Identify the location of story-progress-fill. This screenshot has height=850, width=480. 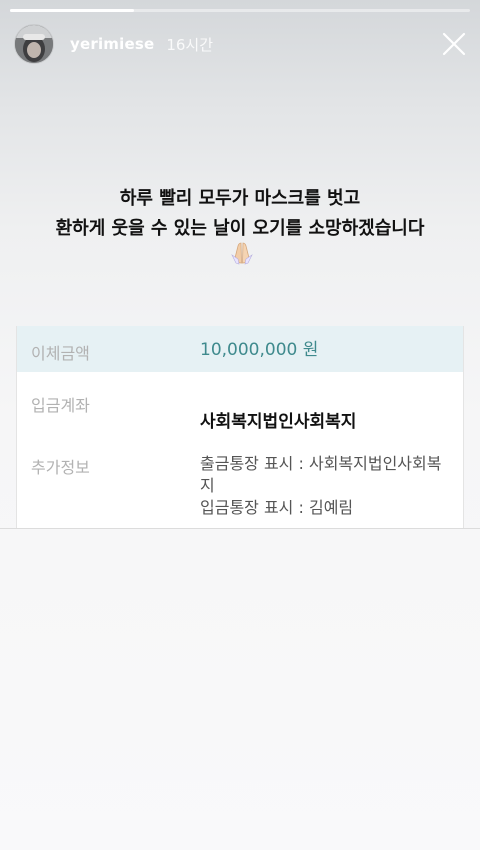
(72, 10).